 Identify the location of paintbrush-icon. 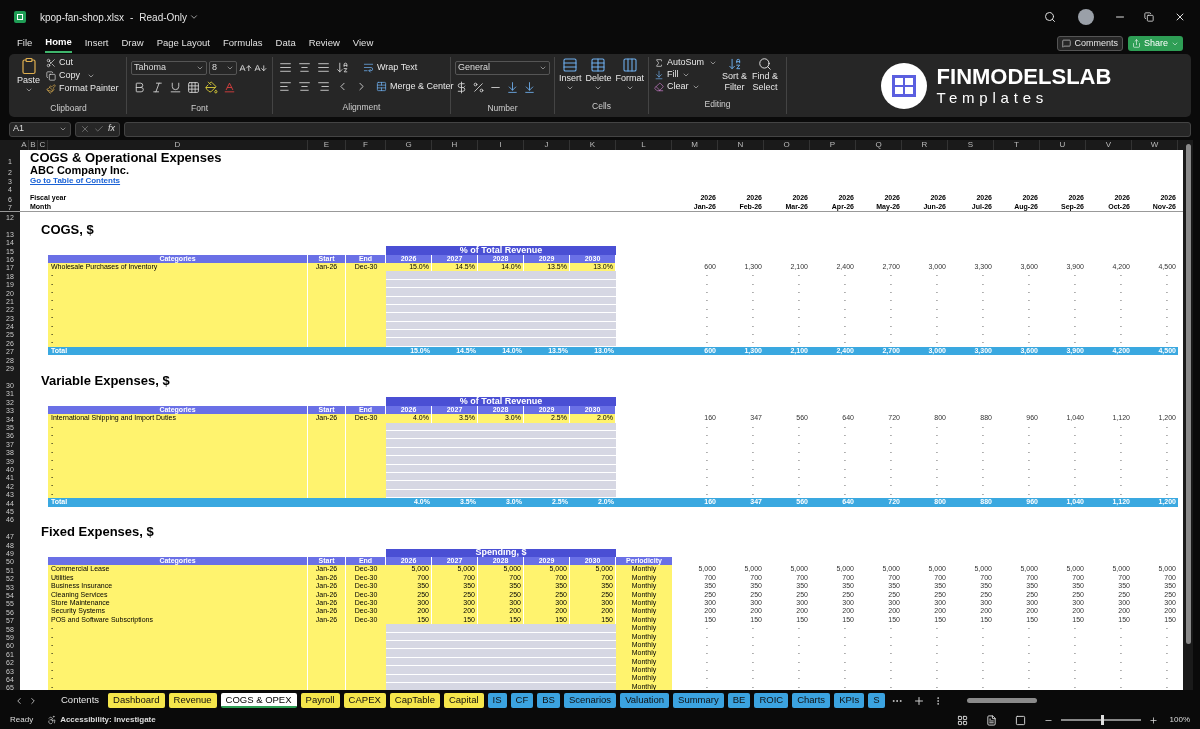
(51, 88).